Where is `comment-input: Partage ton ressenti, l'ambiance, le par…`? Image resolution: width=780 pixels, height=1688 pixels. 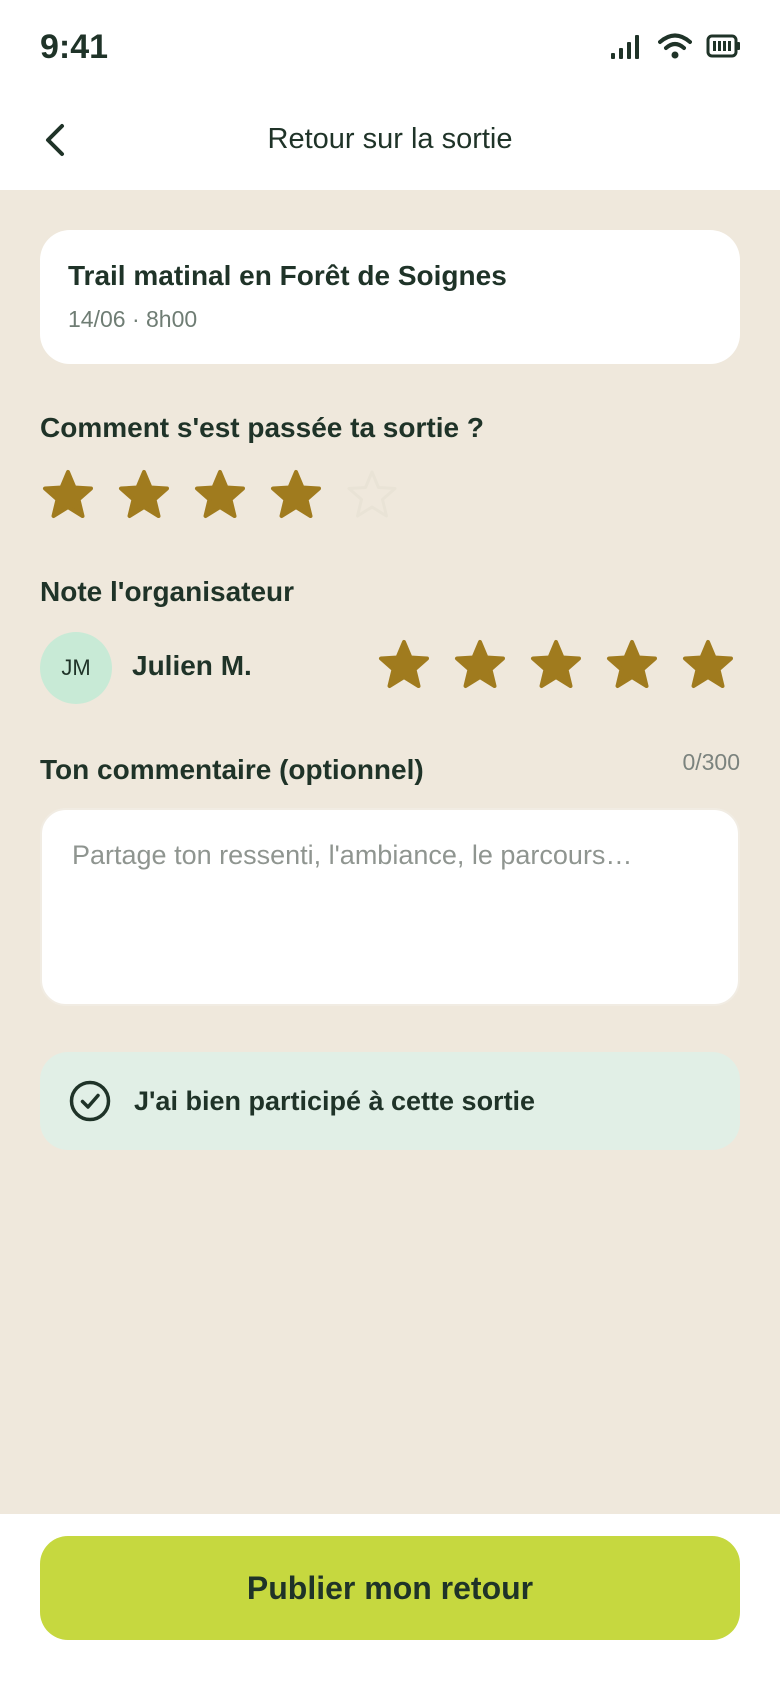 comment-input: Partage ton ressenti, l'ambiance, le par… is located at coordinates (390, 907).